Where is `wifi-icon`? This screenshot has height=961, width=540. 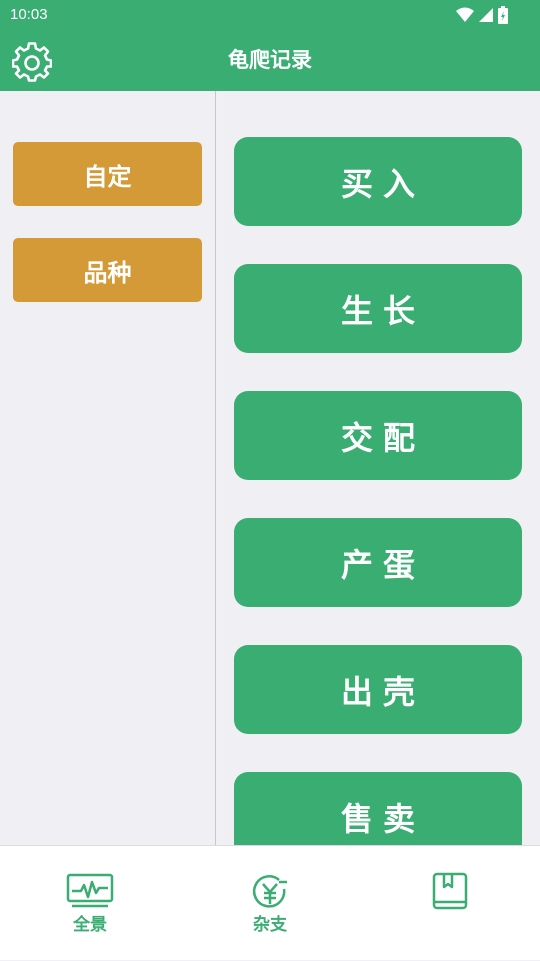
wifi-icon is located at coordinates (465, 14).